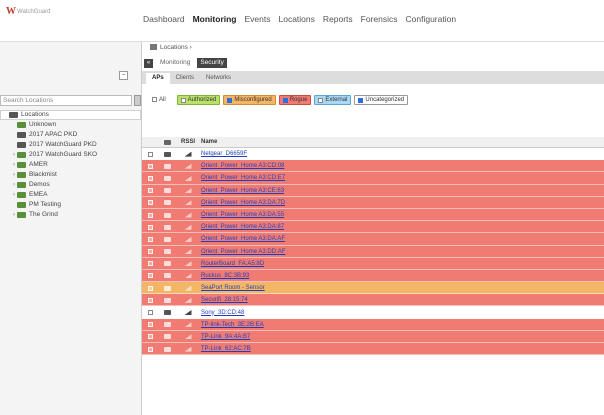  What do you see at coordinates (70, 165) in the screenshot?
I see `tree-item: › AMER` at bounding box center [70, 165].